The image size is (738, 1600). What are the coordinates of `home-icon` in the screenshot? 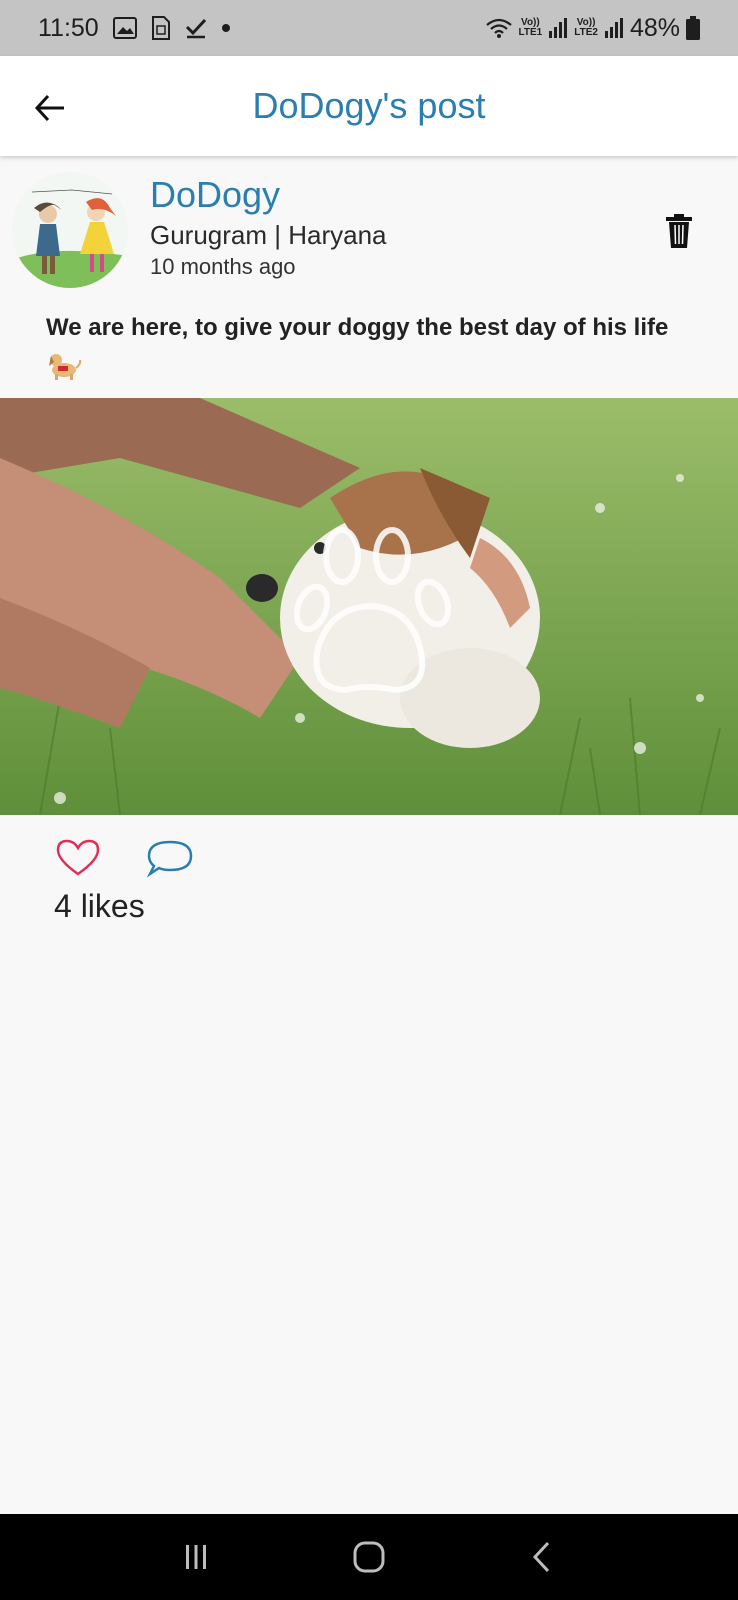 It's located at (369, 1557).